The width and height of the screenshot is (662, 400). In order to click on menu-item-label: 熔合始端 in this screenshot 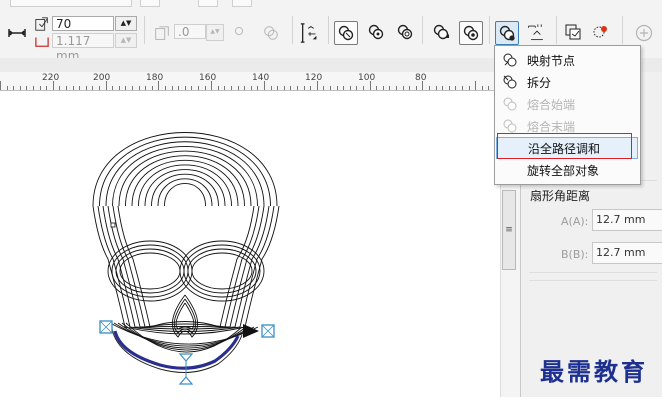, I will do `click(551, 104)`.